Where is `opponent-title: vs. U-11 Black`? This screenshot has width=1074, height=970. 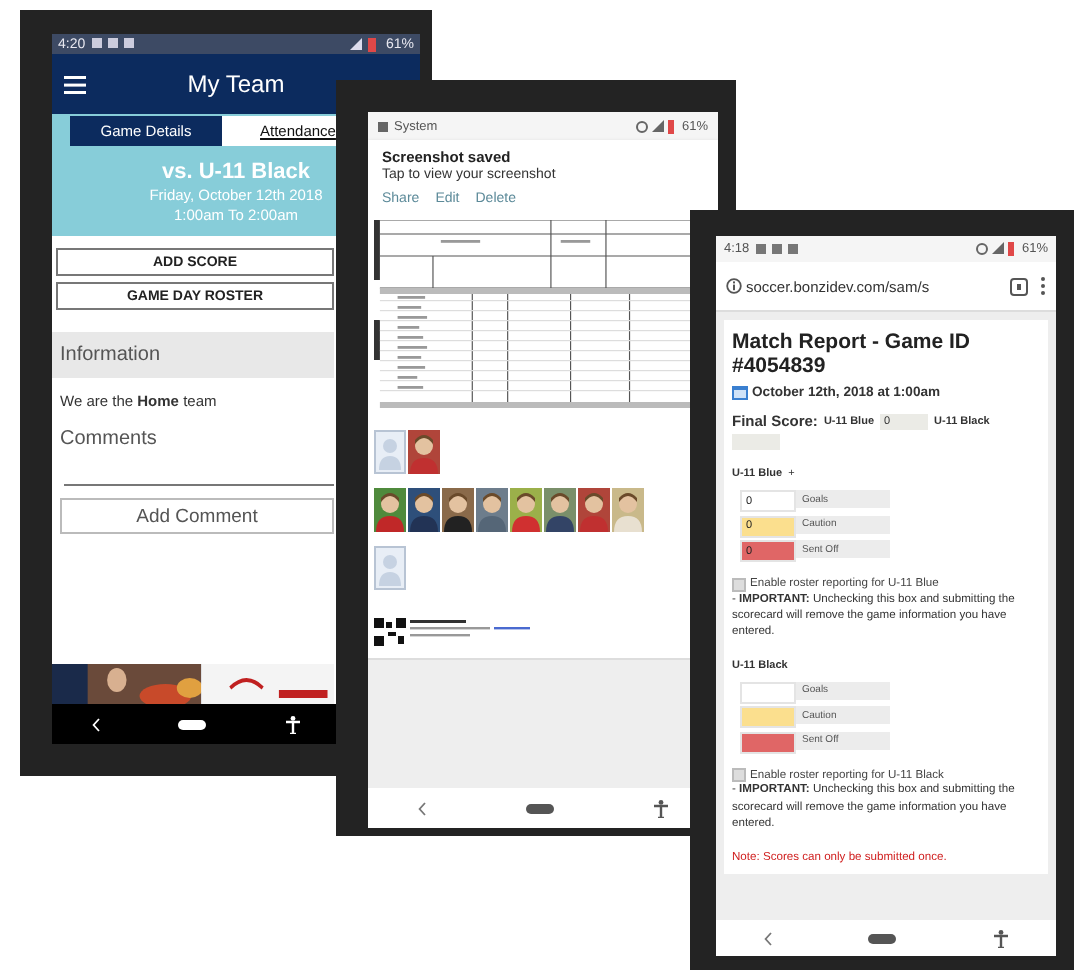 opponent-title: vs. U-11 Black is located at coordinates (236, 171).